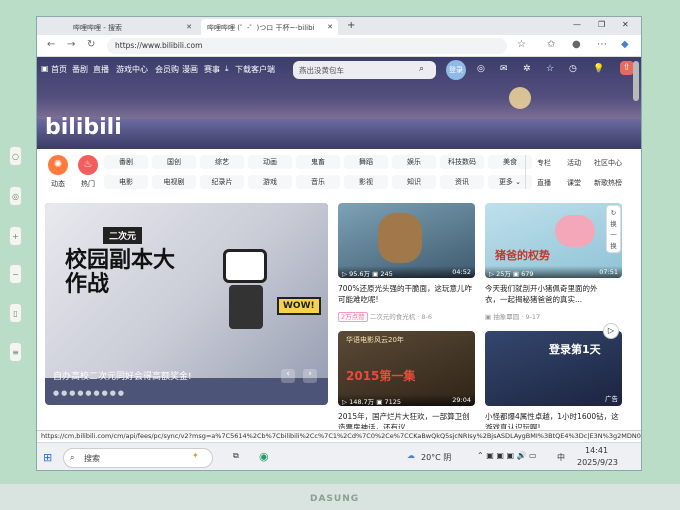 The height and width of the screenshot is (510, 680). What do you see at coordinates (264, 456) in the screenshot?
I see `edge-icon: ◉` at bounding box center [264, 456].